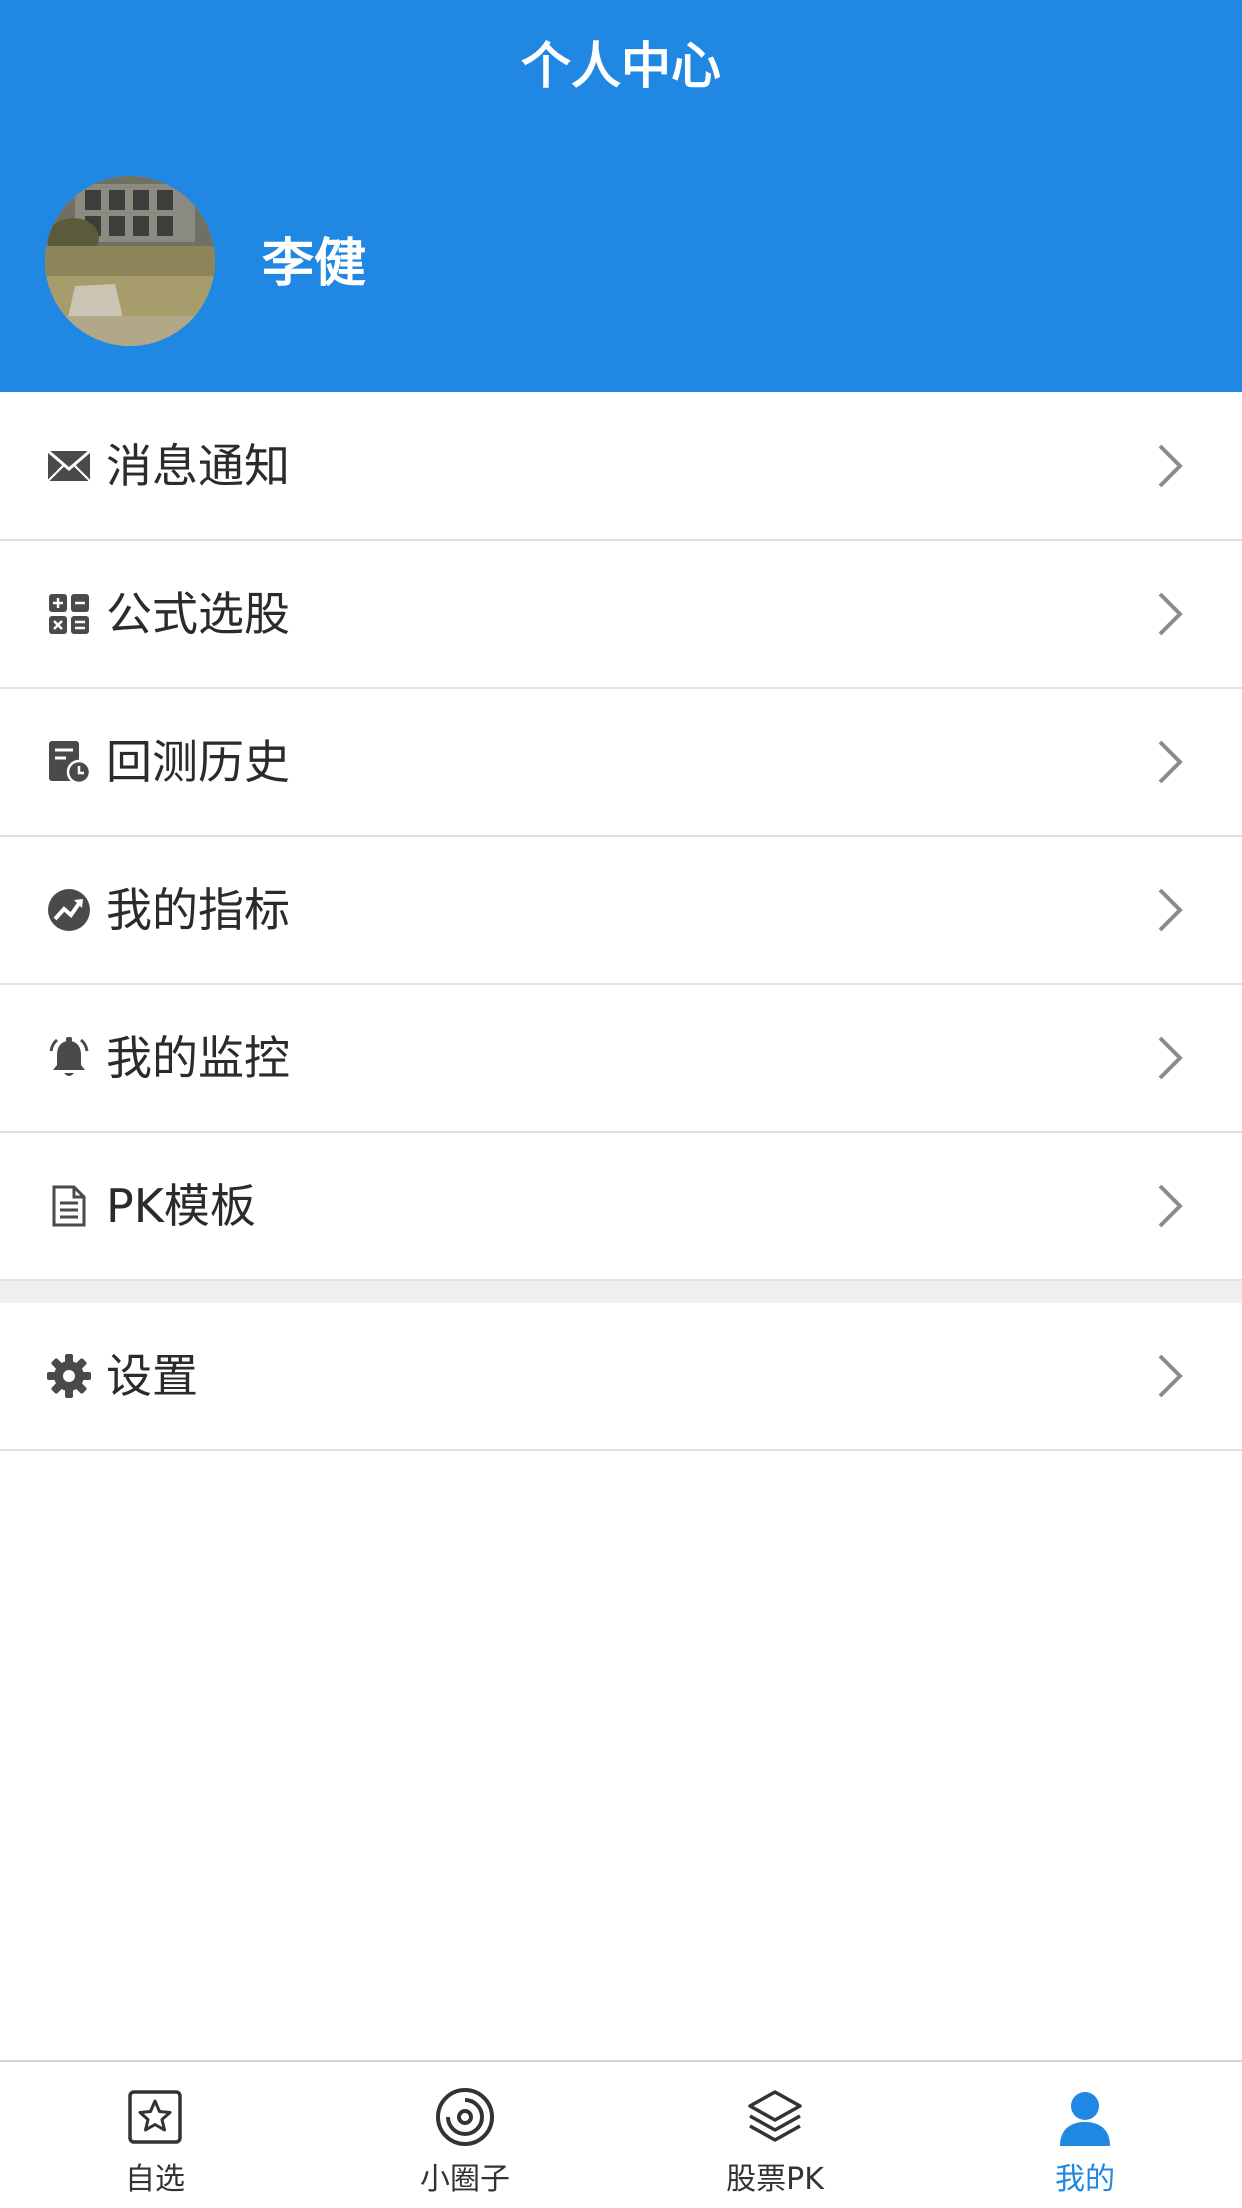  I want to click on menu-item-label: 我的指标, so click(198, 910).